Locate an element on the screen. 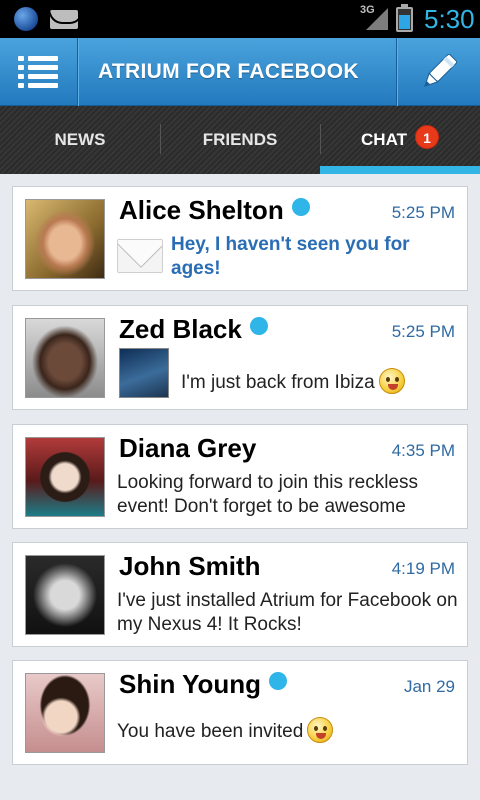 The image size is (480, 800). tab-chat-label: CHAT is located at coordinates (384, 139).